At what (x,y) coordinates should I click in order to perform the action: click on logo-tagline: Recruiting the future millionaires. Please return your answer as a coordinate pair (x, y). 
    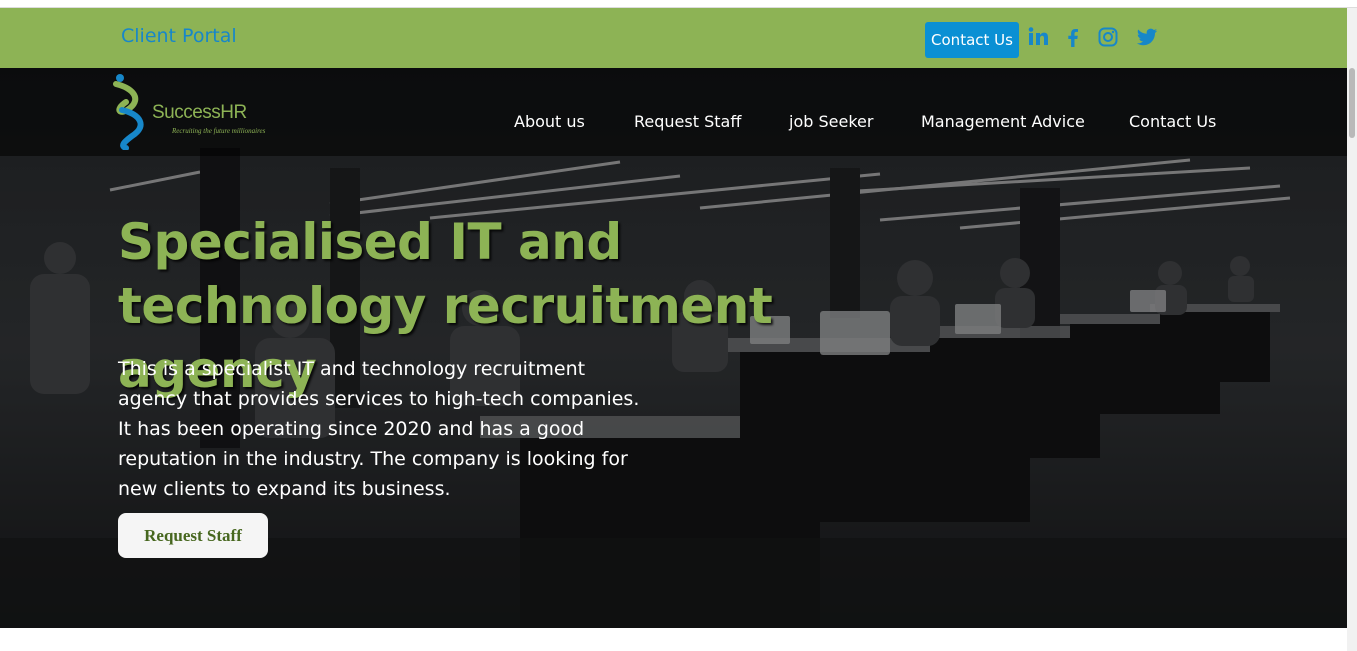
    Looking at the image, I should click on (219, 131).